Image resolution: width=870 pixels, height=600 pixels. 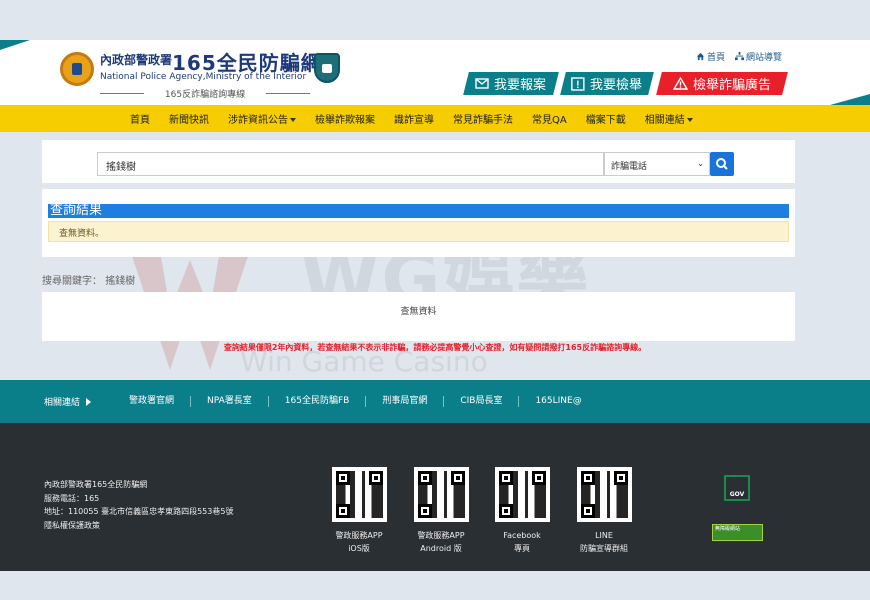 I want to click on qr-code-android, so click(x=441, y=494).